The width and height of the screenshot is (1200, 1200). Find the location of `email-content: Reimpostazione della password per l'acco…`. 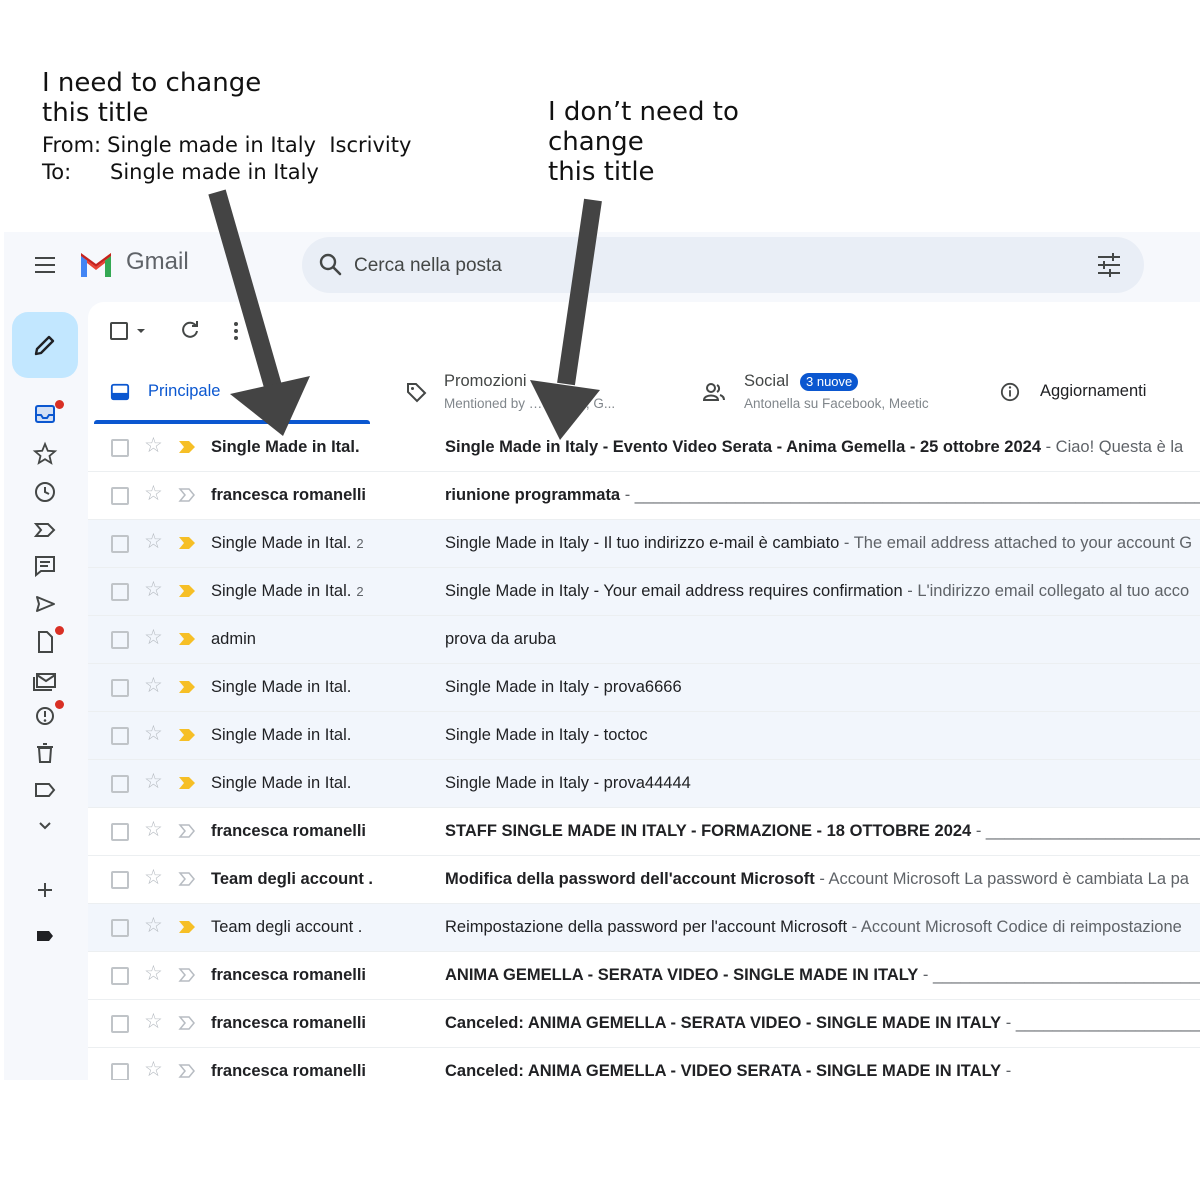

email-content: Reimpostazione della password per l'acco… is located at coordinates (822, 927).